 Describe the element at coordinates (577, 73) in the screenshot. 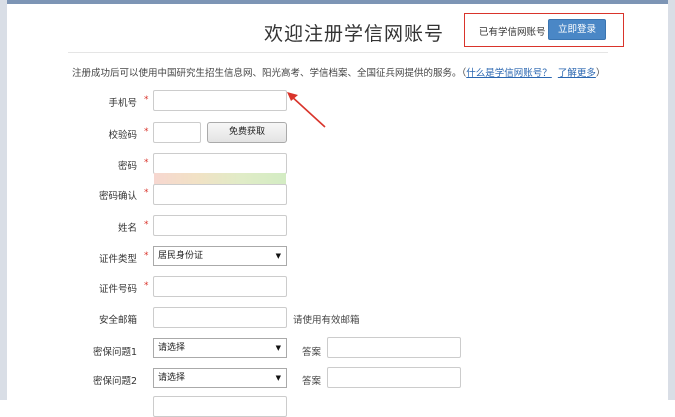

I see `learn-more-link: 了解更多` at that location.